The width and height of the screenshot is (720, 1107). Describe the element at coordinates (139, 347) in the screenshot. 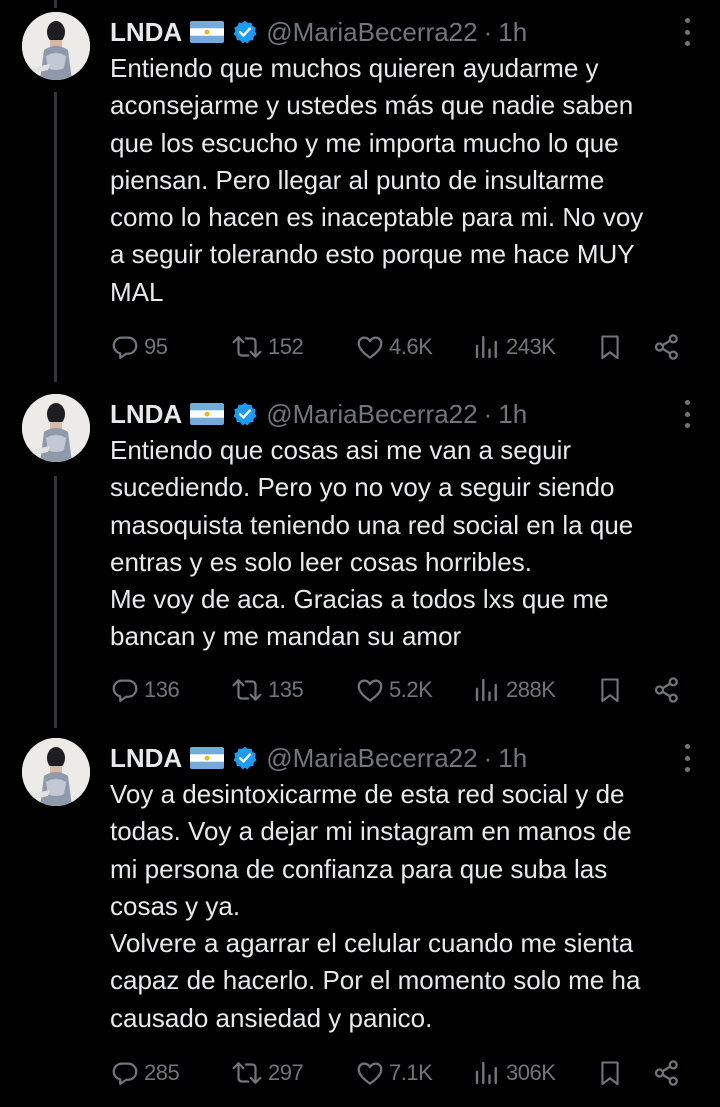

I see `reply-button: 95` at that location.